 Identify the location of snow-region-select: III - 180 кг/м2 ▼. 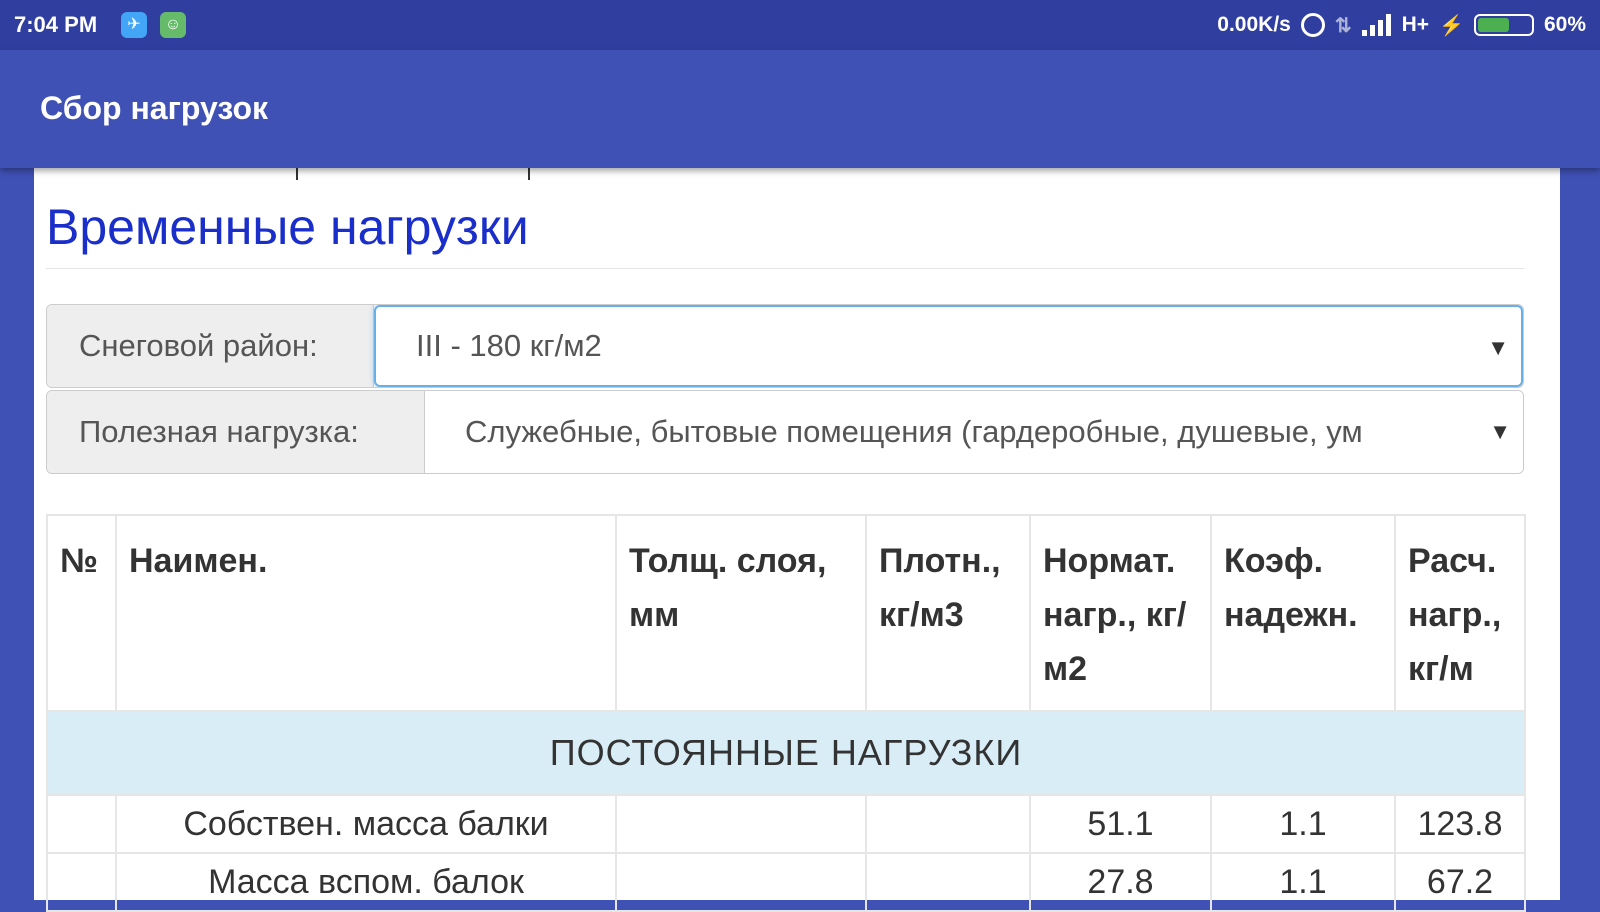
(948, 346).